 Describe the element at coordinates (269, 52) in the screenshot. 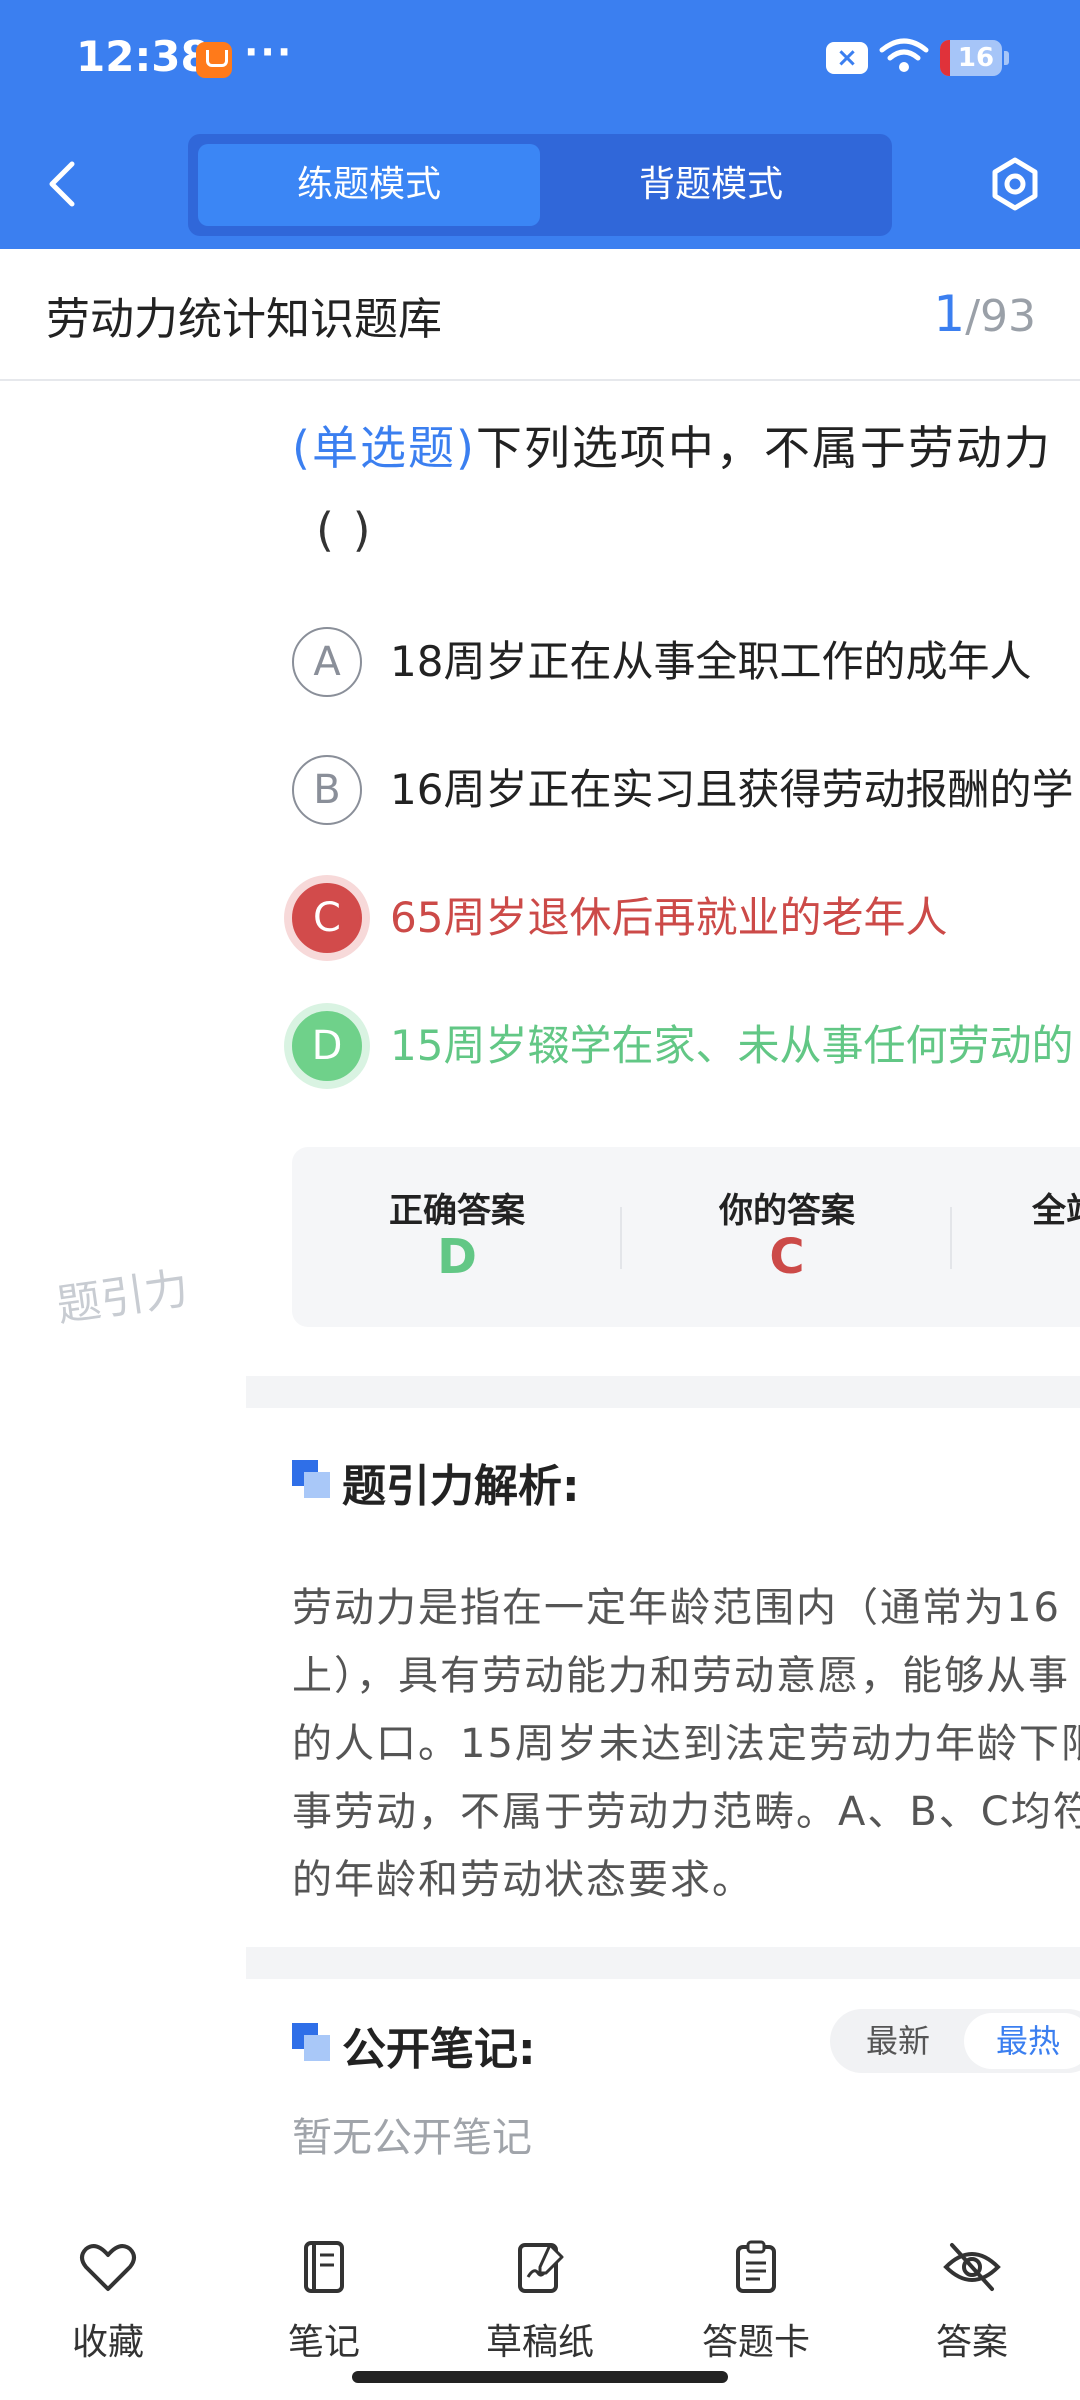

I see `status-more-dots: ···` at that location.